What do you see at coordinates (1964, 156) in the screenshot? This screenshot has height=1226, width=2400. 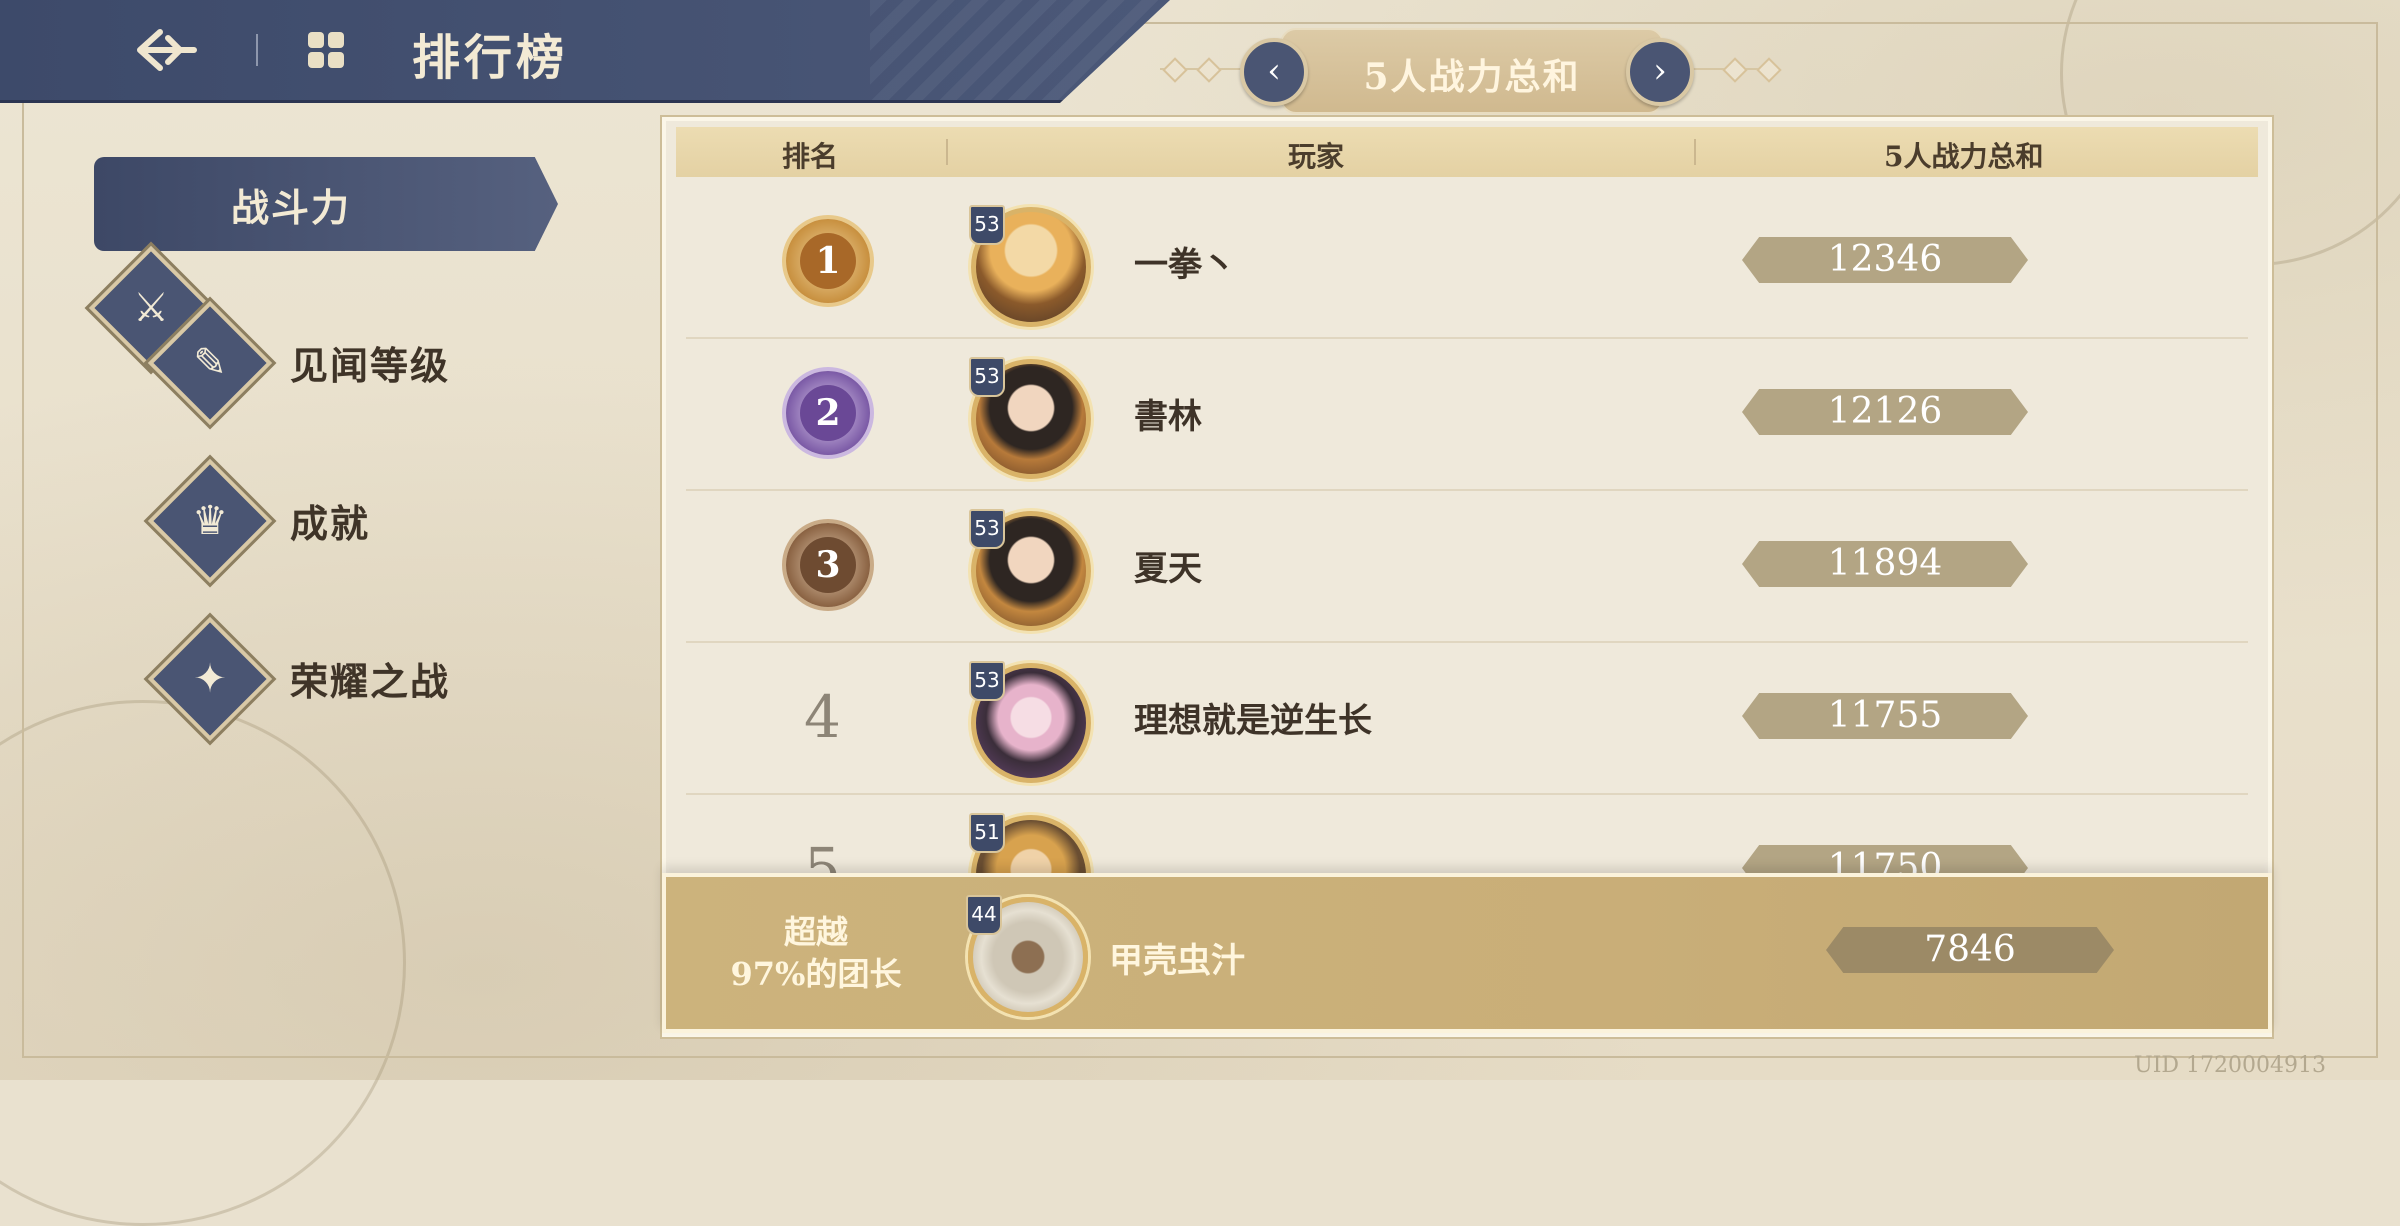 I see `column-header-score: 5人战力总和` at bounding box center [1964, 156].